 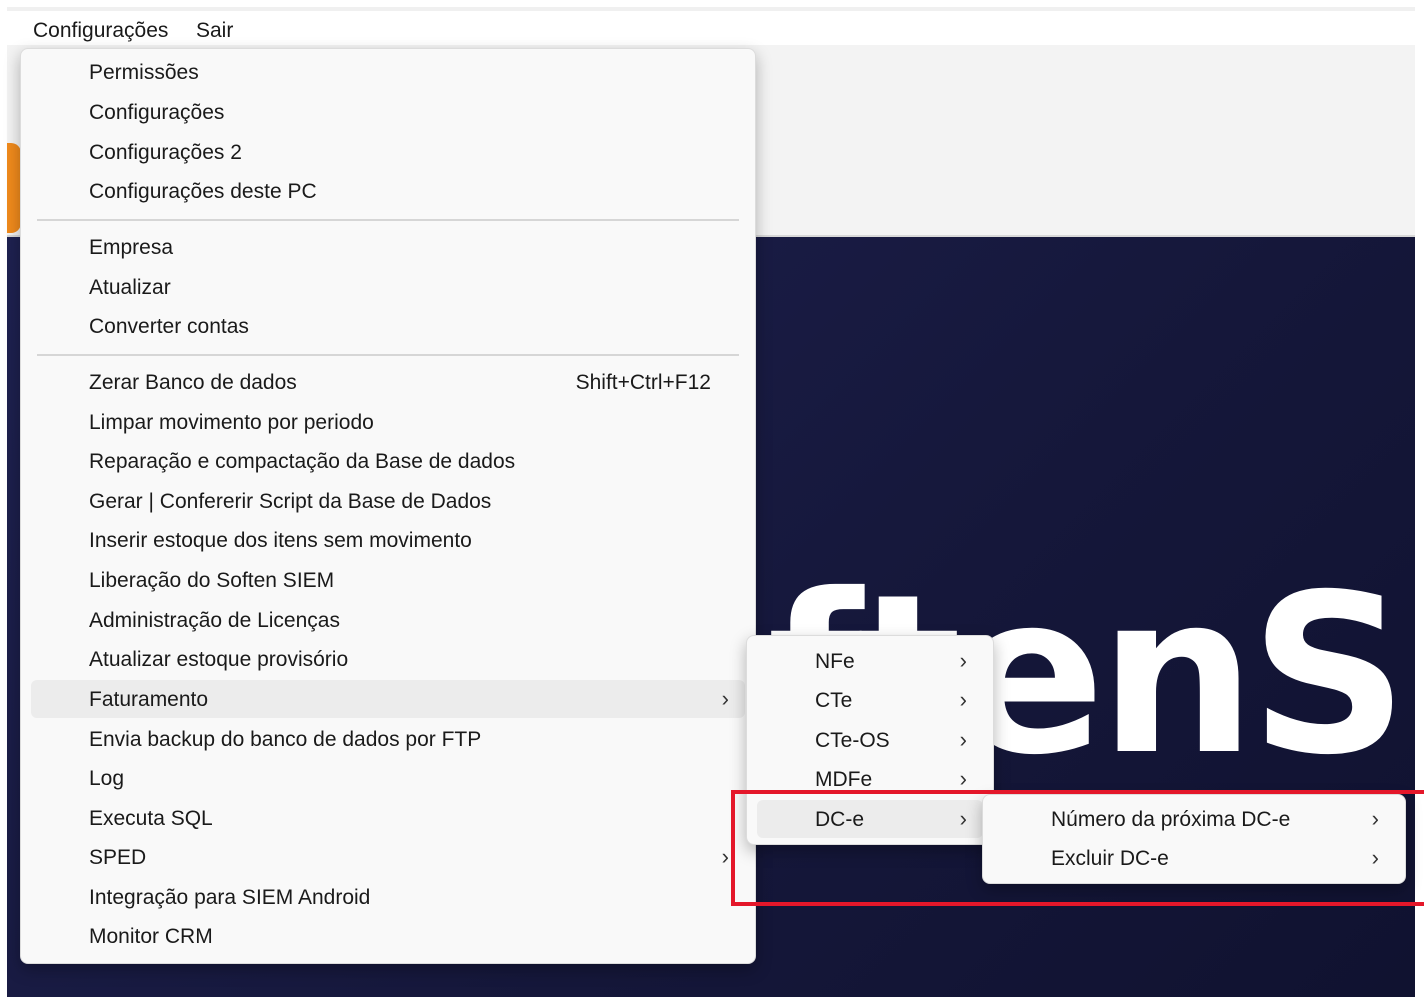 What do you see at coordinates (870, 661) in the screenshot?
I see `submenu-item-nfe: NFe ›` at bounding box center [870, 661].